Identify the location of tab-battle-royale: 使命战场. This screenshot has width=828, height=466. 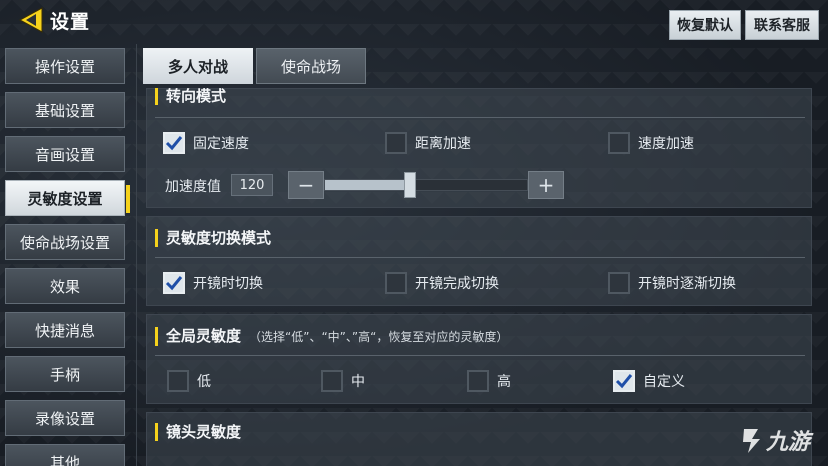
(311, 66).